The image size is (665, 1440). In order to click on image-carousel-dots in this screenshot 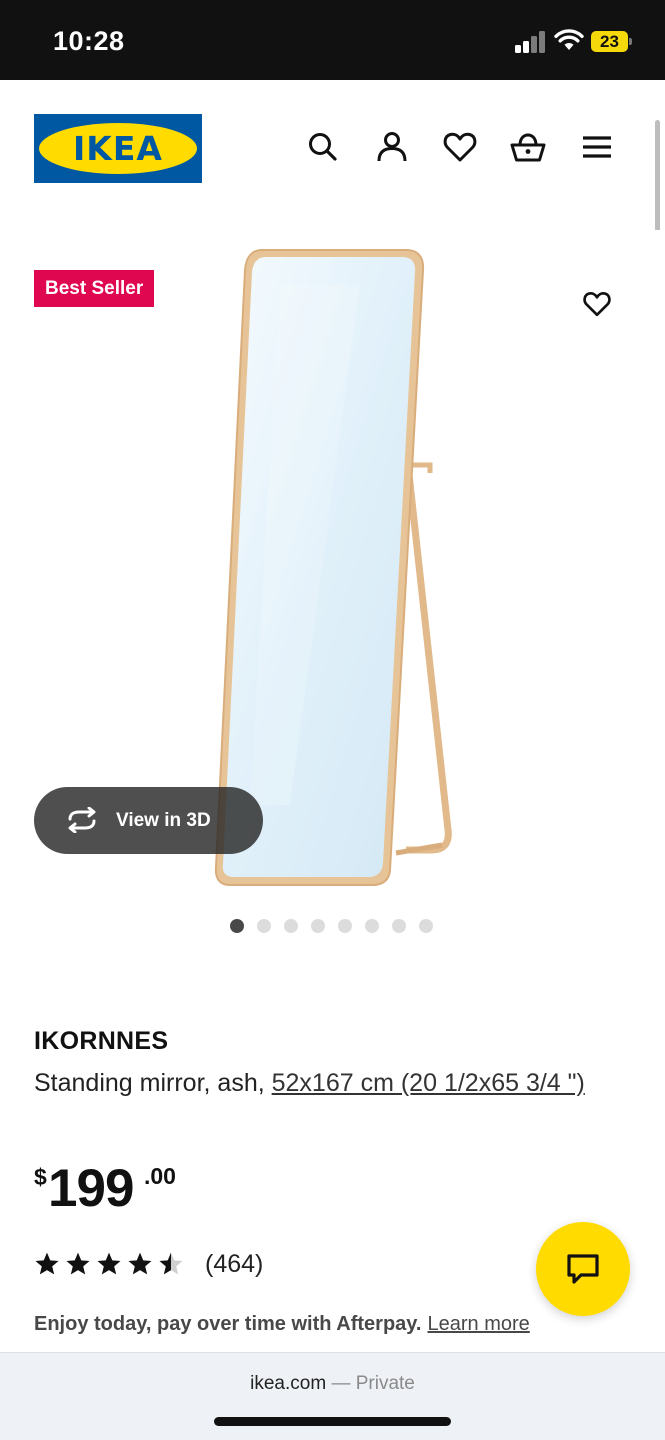, I will do `click(331, 926)`.